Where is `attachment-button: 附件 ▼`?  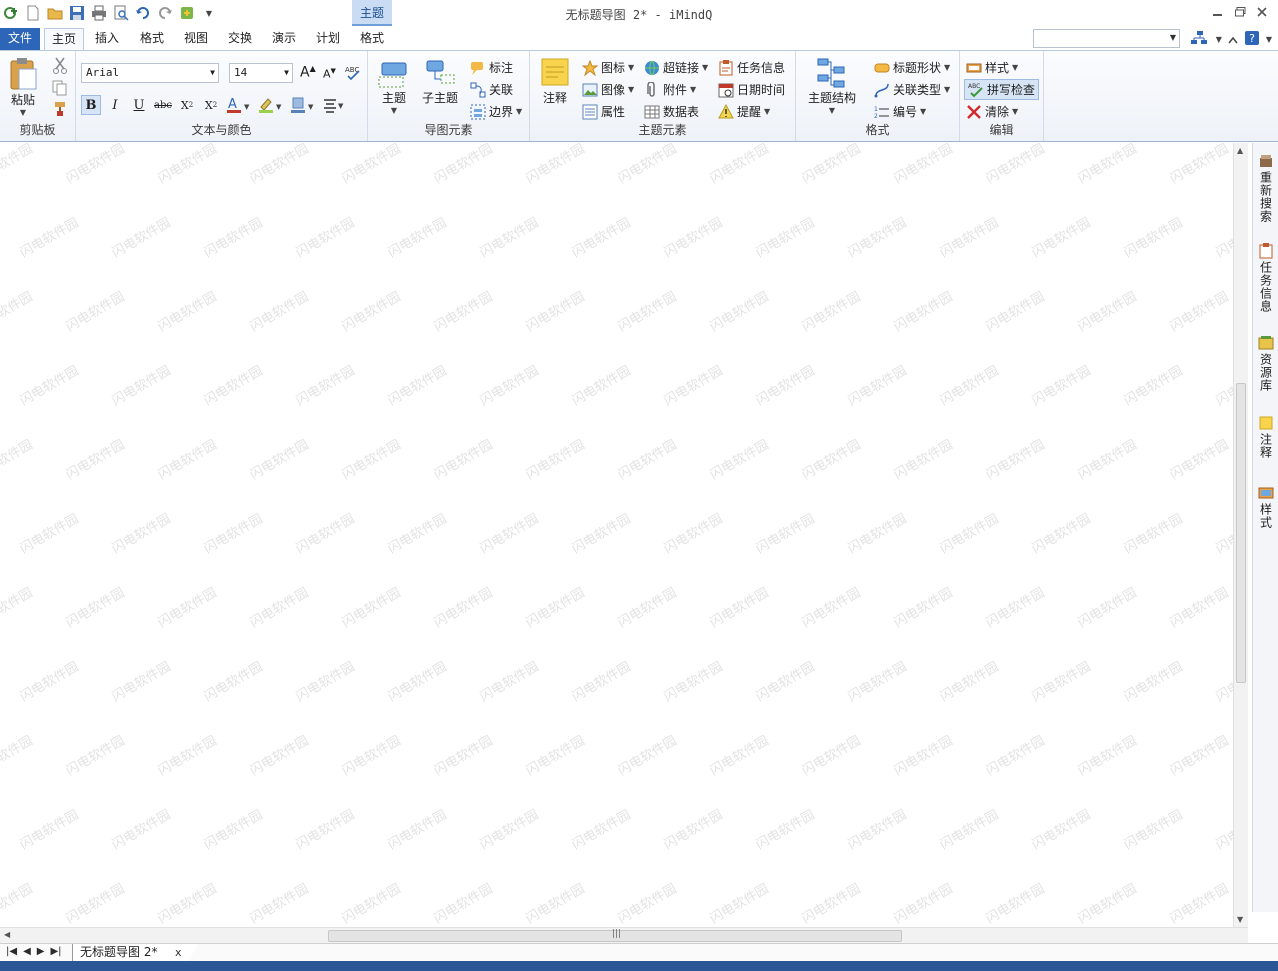 attachment-button: 附件 ▼ is located at coordinates (670, 89).